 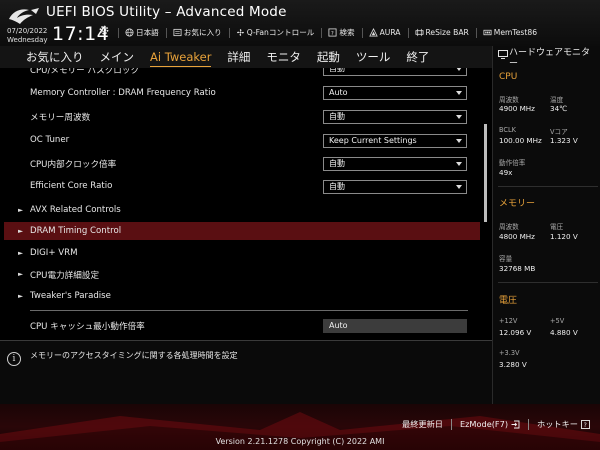 What do you see at coordinates (240, 255) in the screenshot?
I see `submenu-digi-vrm: ► DIGI+ VRM` at bounding box center [240, 255].